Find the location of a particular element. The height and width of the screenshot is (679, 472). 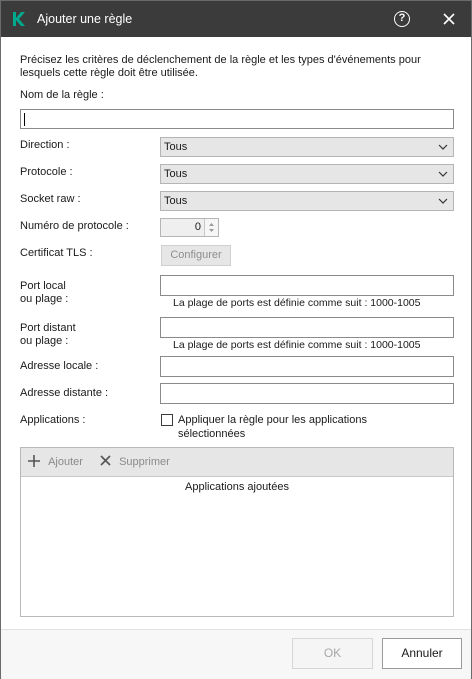

tls-certificate-label: Certificat TLS : is located at coordinates (56, 253).